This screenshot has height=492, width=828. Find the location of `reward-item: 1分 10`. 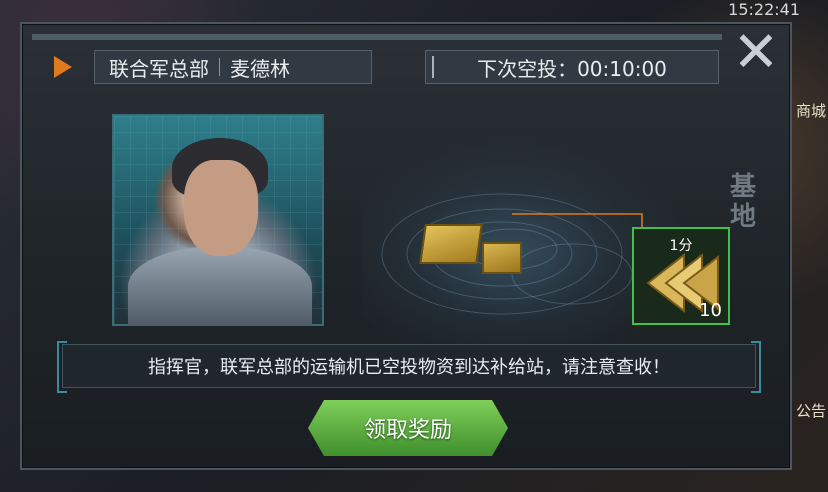

reward-item: 1分 10 is located at coordinates (681, 276).